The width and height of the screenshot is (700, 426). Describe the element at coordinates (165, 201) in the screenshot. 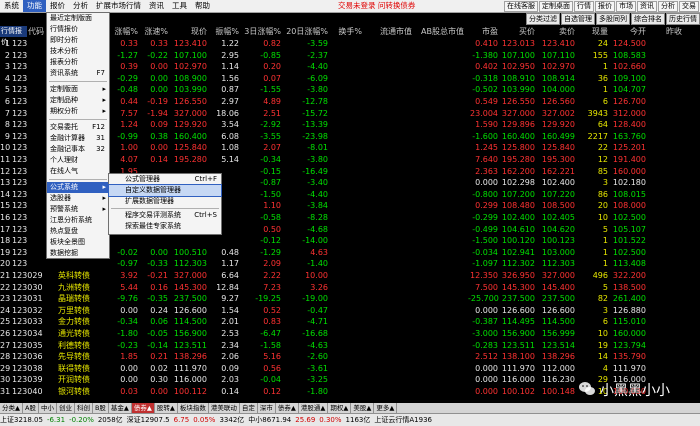

I see `formula-submenu-item: 扩展数据管理器` at that location.